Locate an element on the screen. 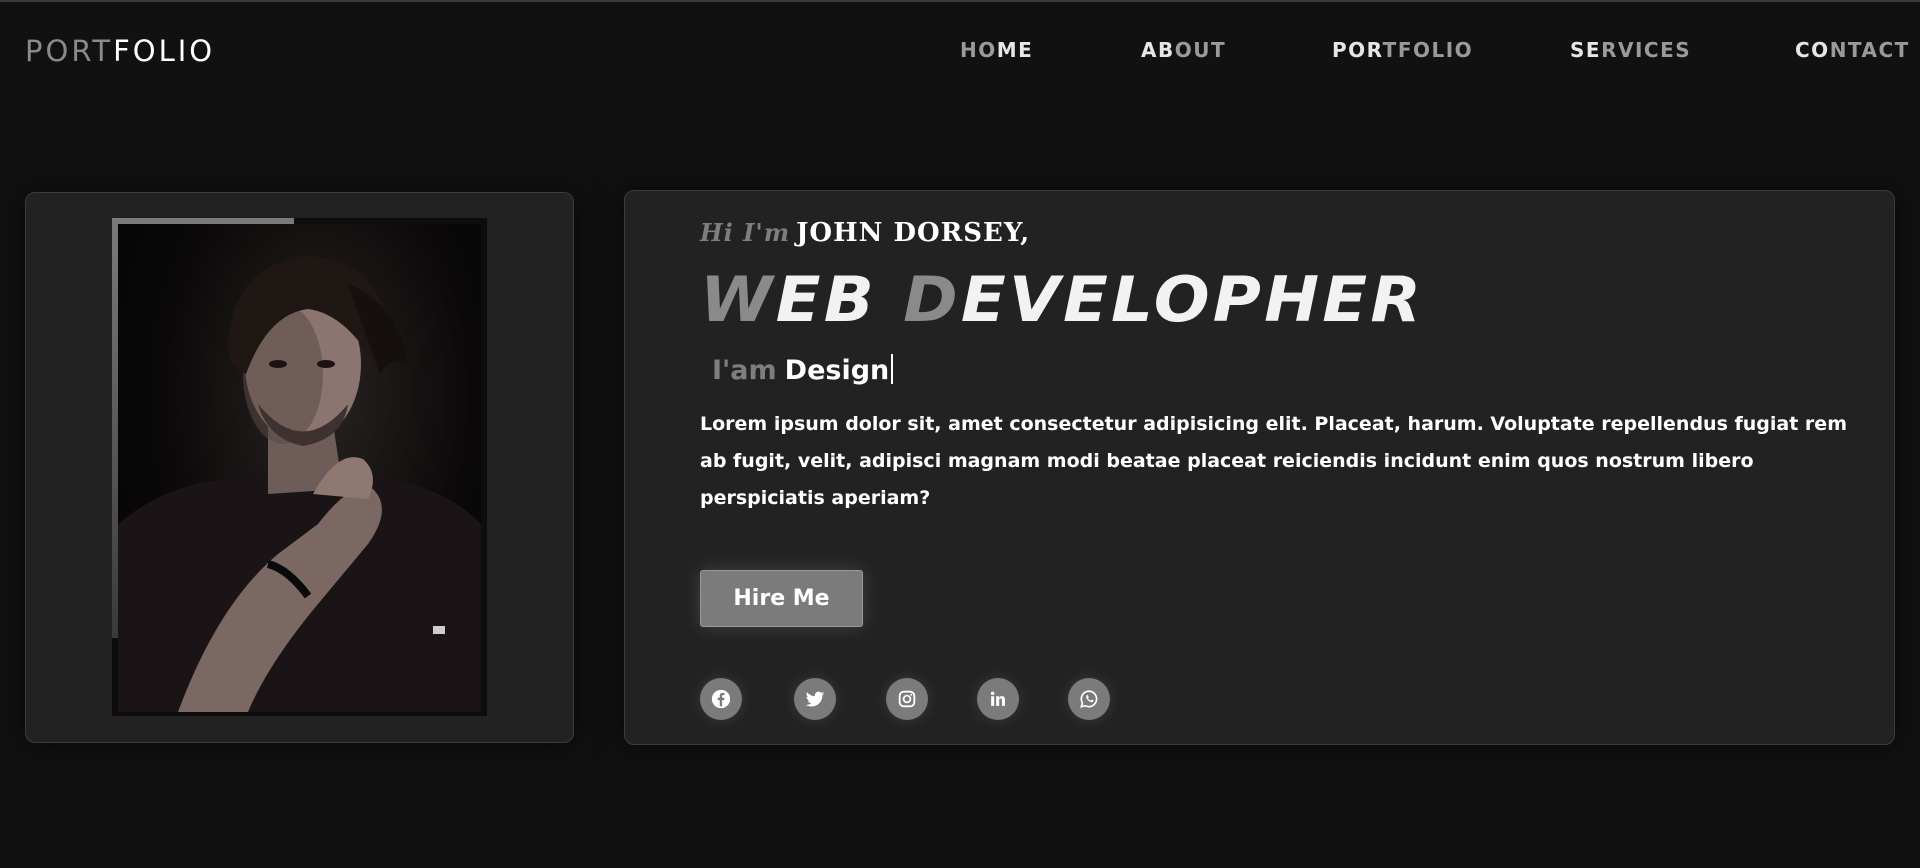 The height and width of the screenshot is (868, 1920). nav-label-hl: POR is located at coordinates (1357, 50).